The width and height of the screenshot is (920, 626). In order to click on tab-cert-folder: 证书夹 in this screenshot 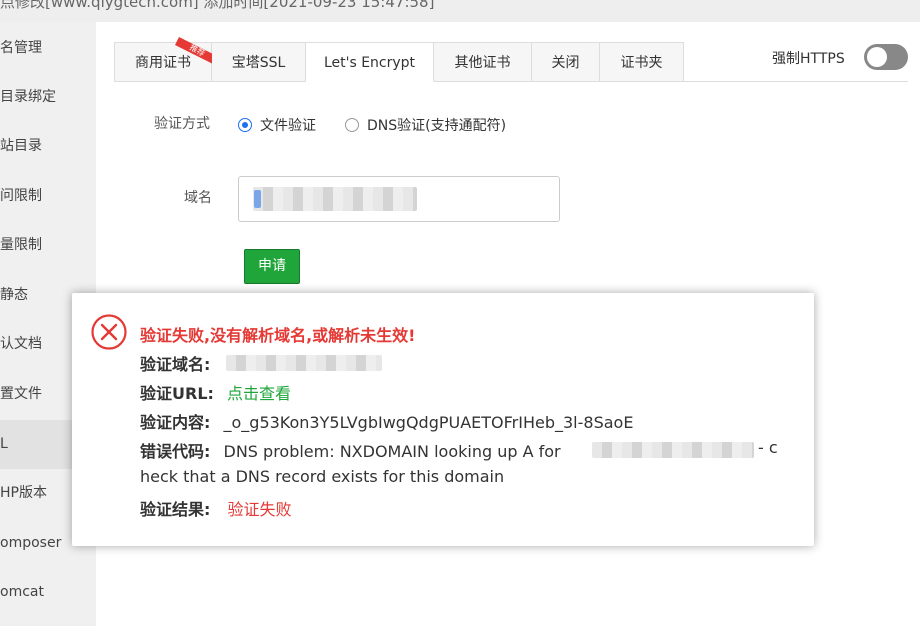, I will do `click(642, 62)`.